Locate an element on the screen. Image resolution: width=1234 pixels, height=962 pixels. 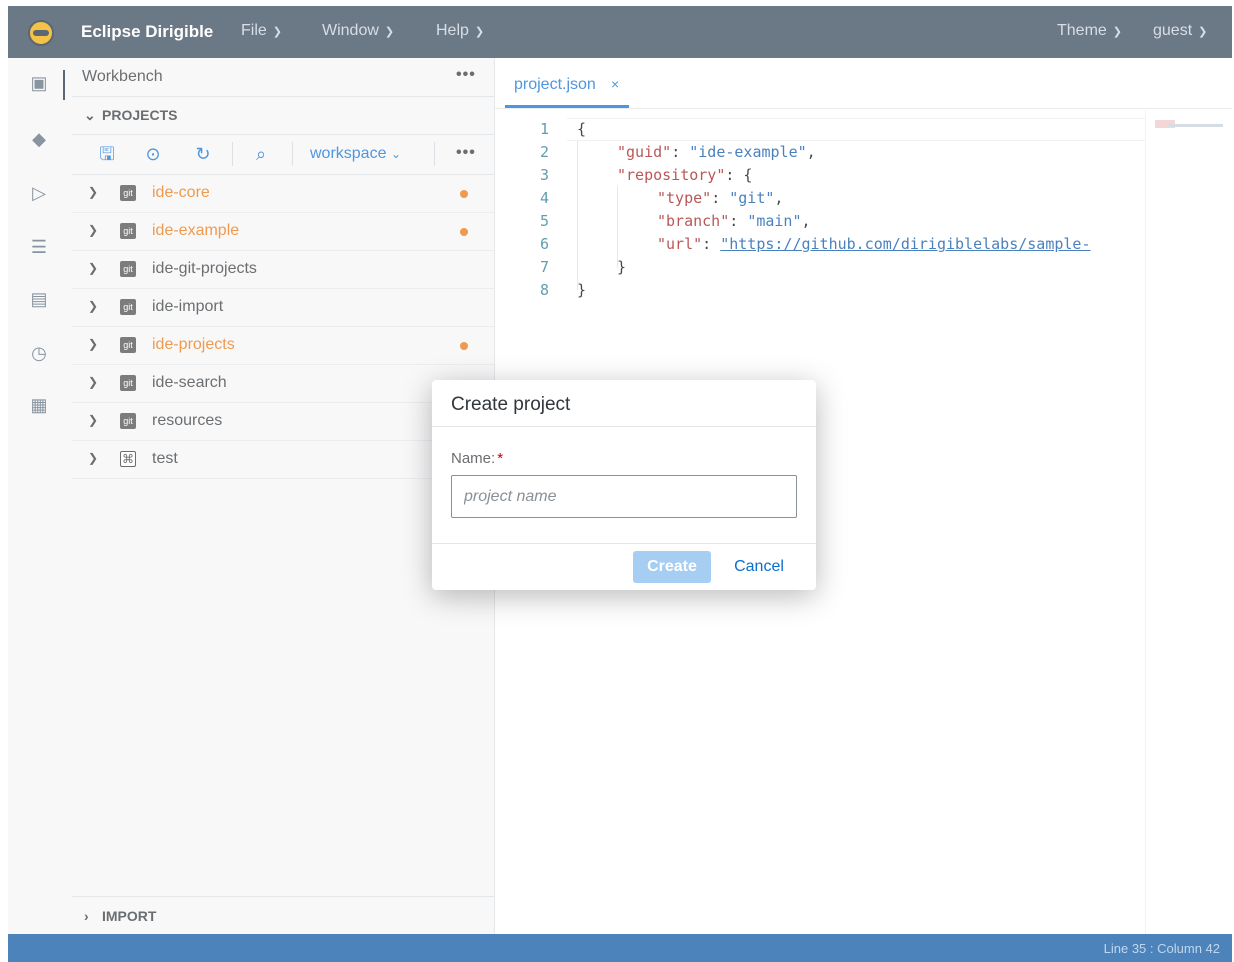
create-button: Create is located at coordinates (672, 567).